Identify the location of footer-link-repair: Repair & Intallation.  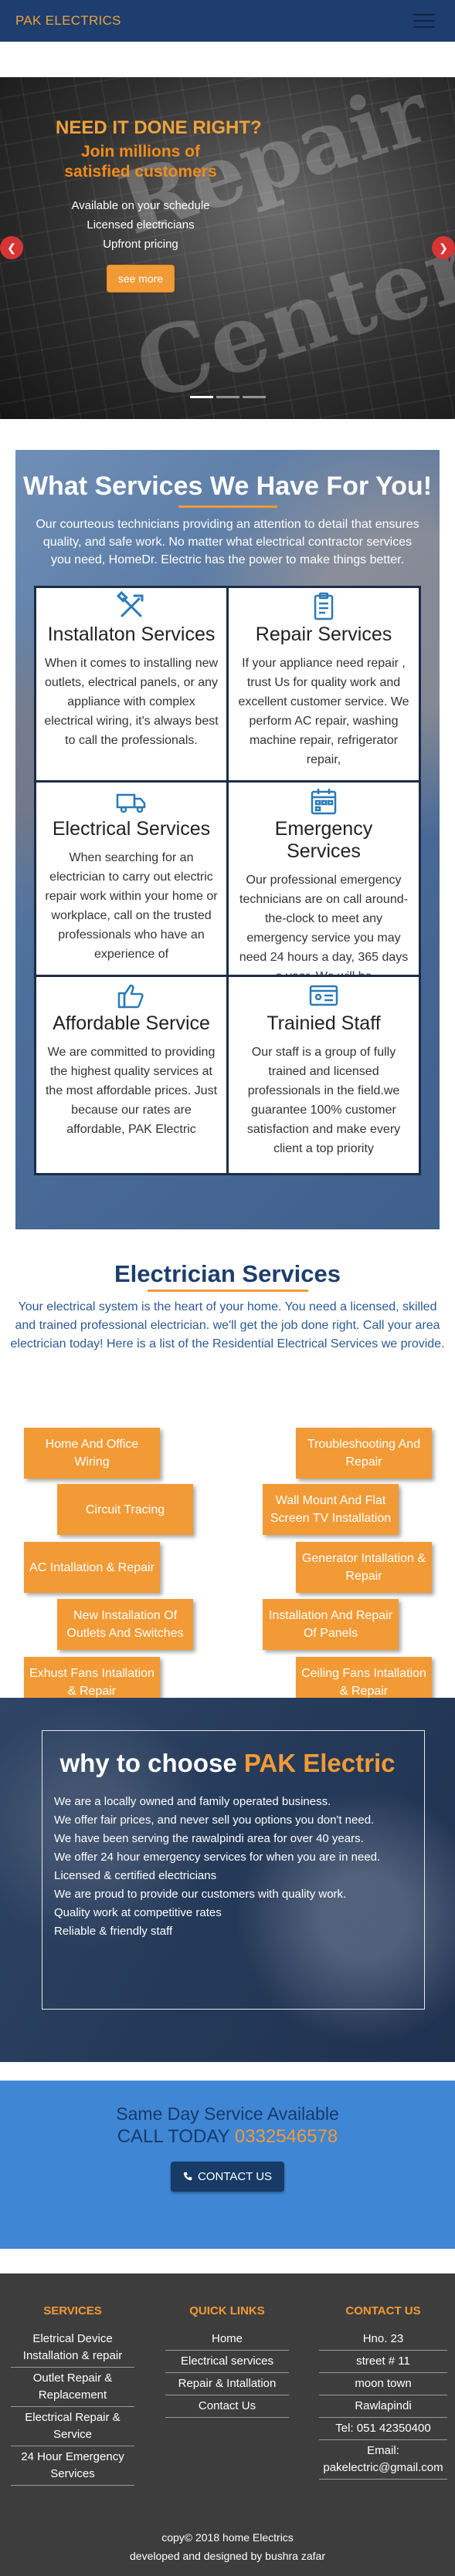
(227, 2384).